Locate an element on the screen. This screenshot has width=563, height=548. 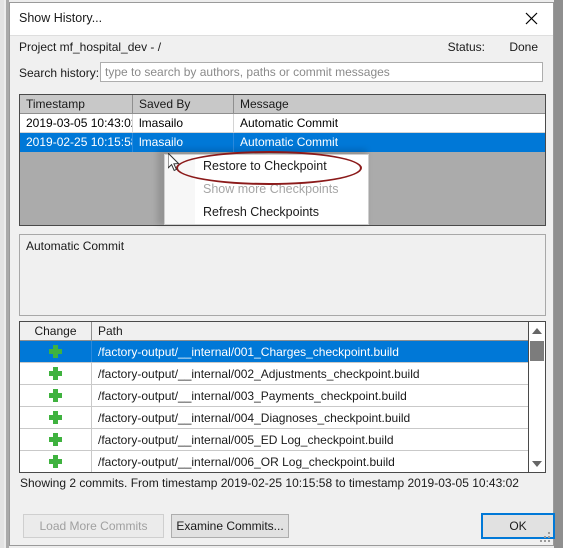
load-more-commits-label: Load More Commits is located at coordinates (93, 526).